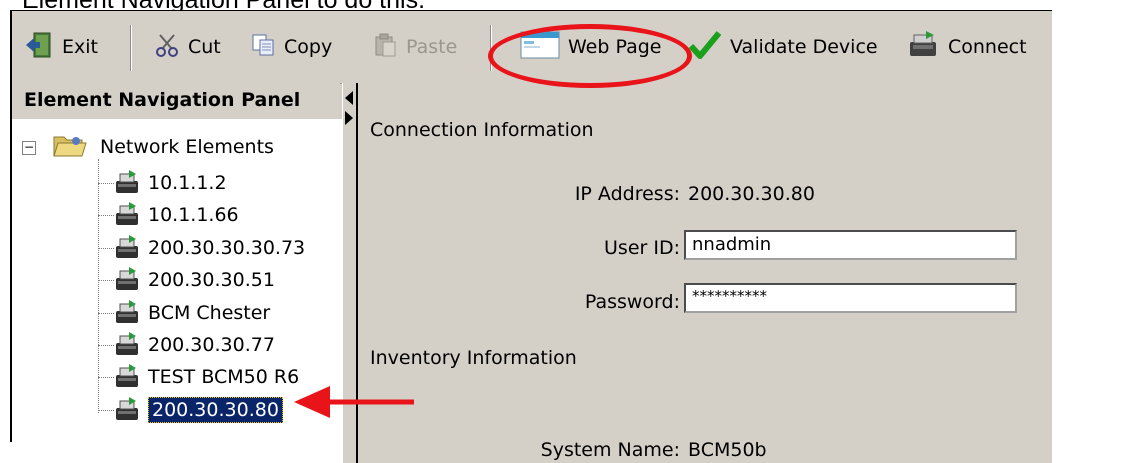 Image resolution: width=1137 pixels, height=463 pixels. Describe the element at coordinates (804, 47) in the screenshot. I see `validate-device-label: Validate Device` at that location.